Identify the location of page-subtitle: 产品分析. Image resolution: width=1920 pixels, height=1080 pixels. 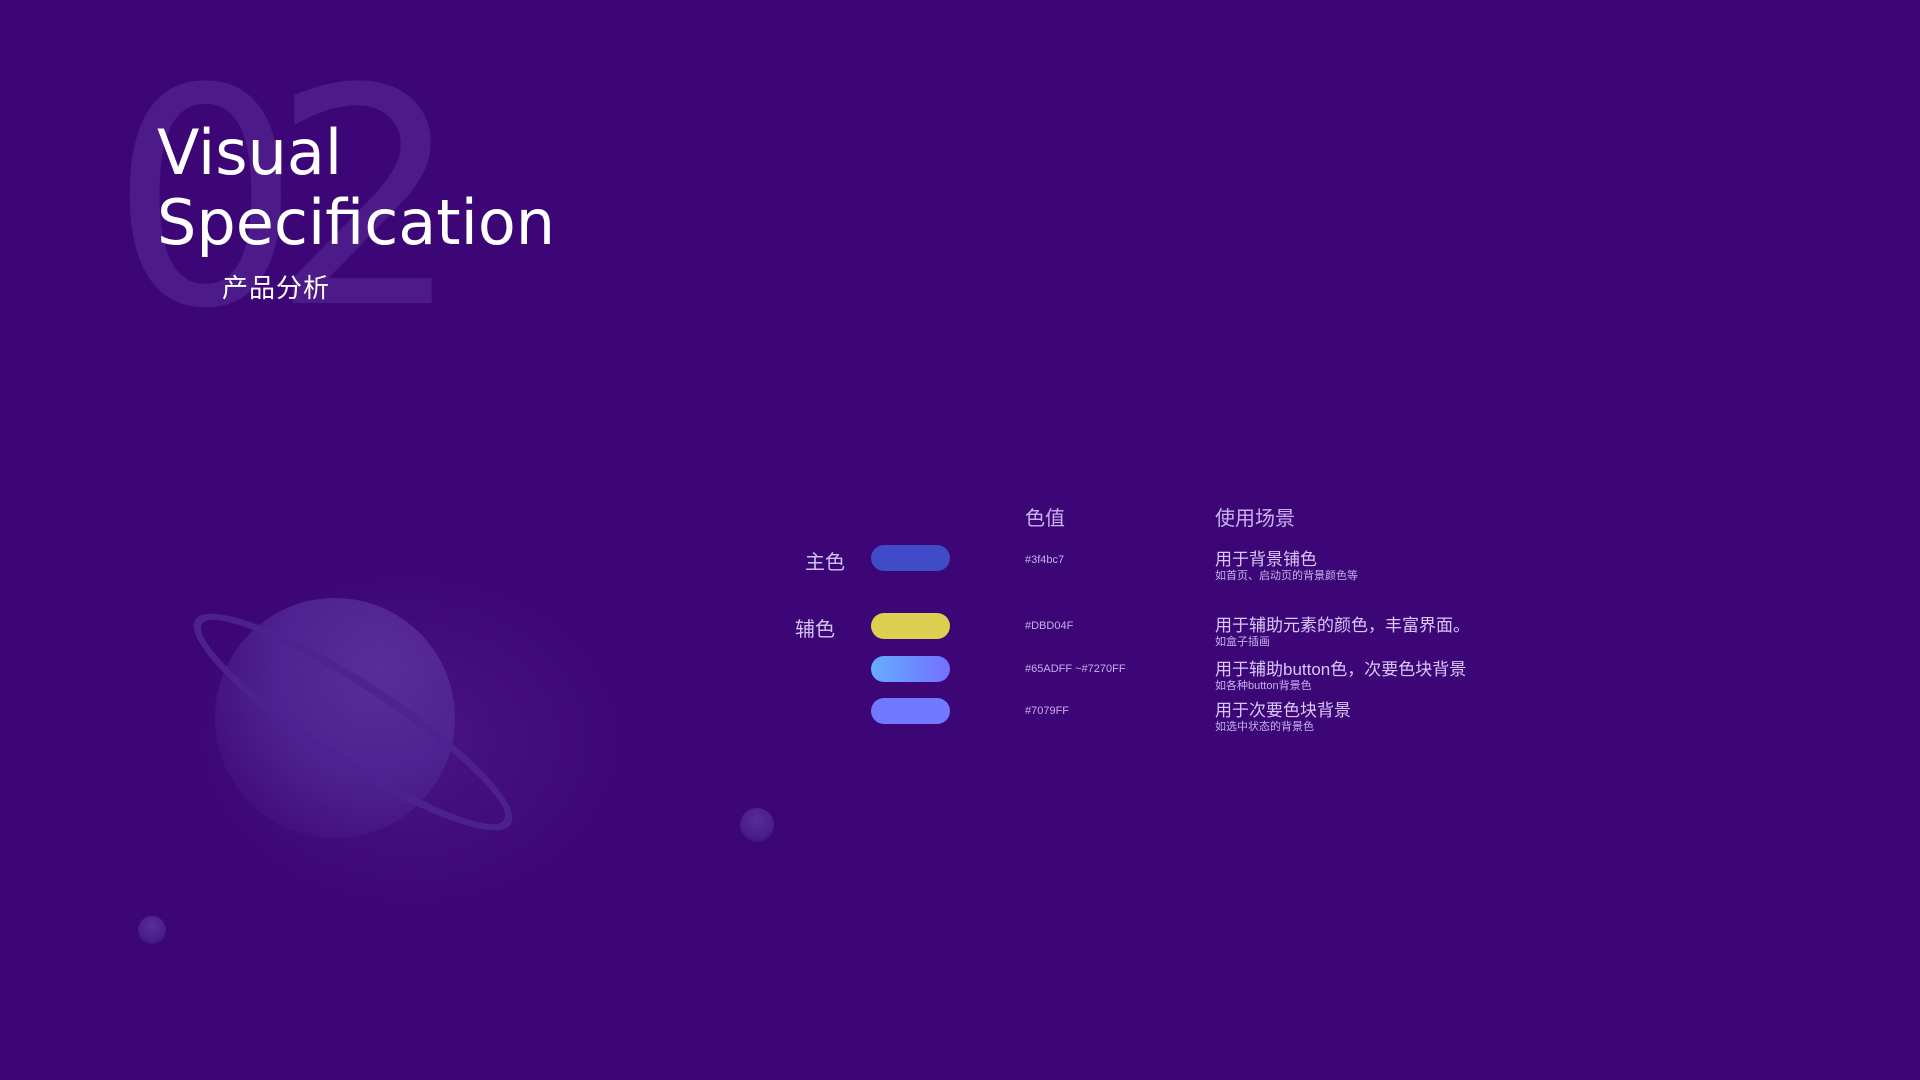
(276, 288).